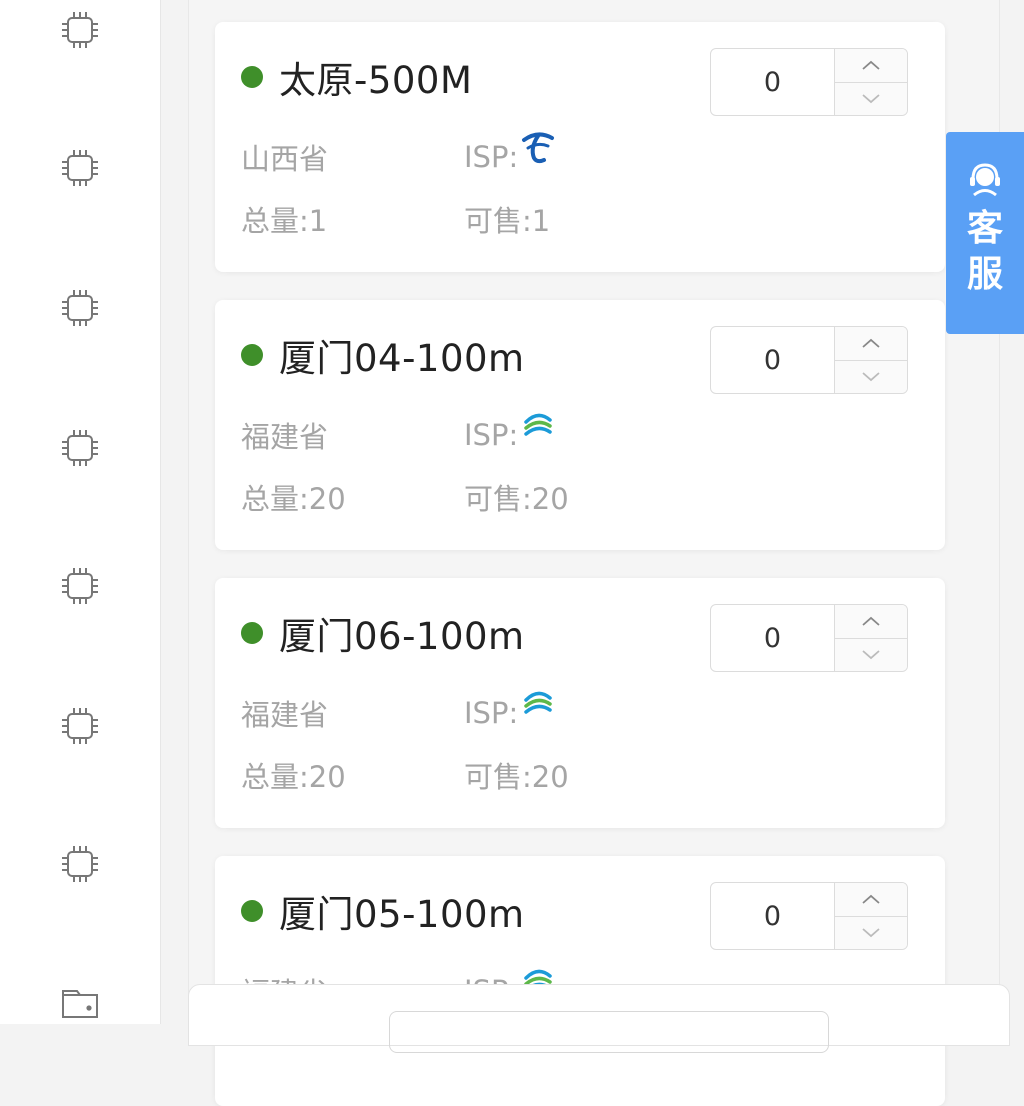 The width and height of the screenshot is (1024, 1106). Describe the element at coordinates (609, 1032) in the screenshot. I see `bottom-input` at that location.